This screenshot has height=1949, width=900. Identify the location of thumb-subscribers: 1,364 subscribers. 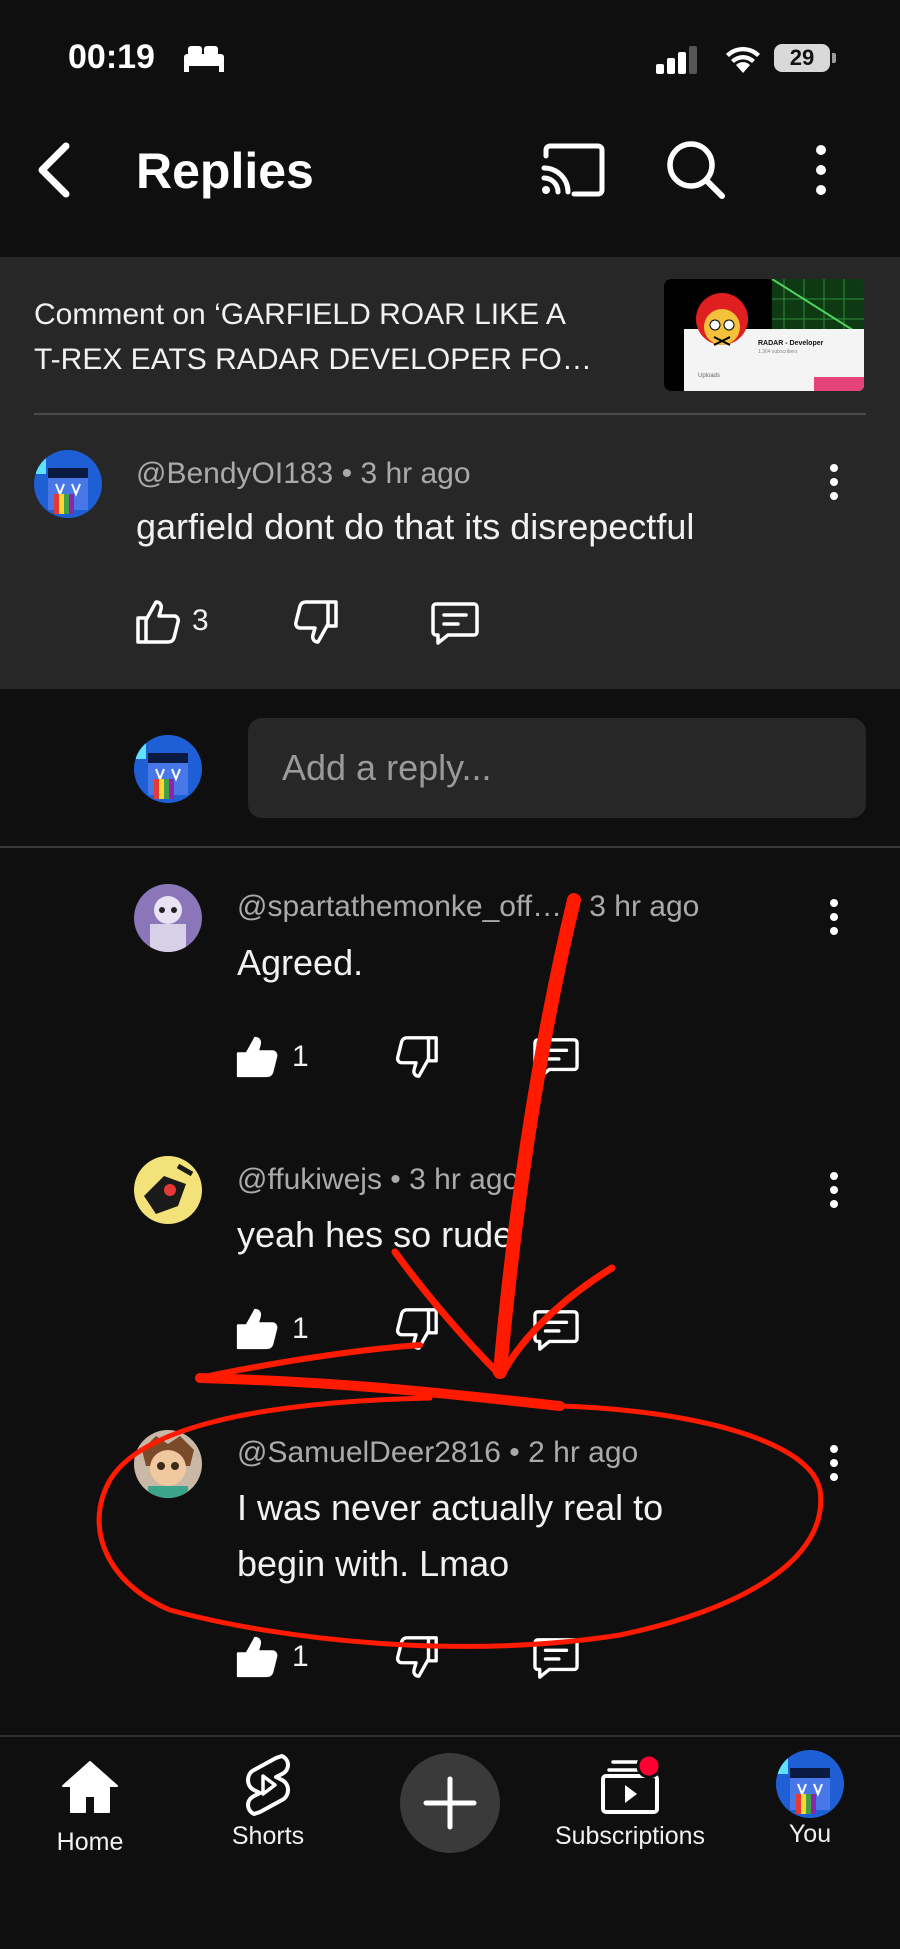
(778, 352).